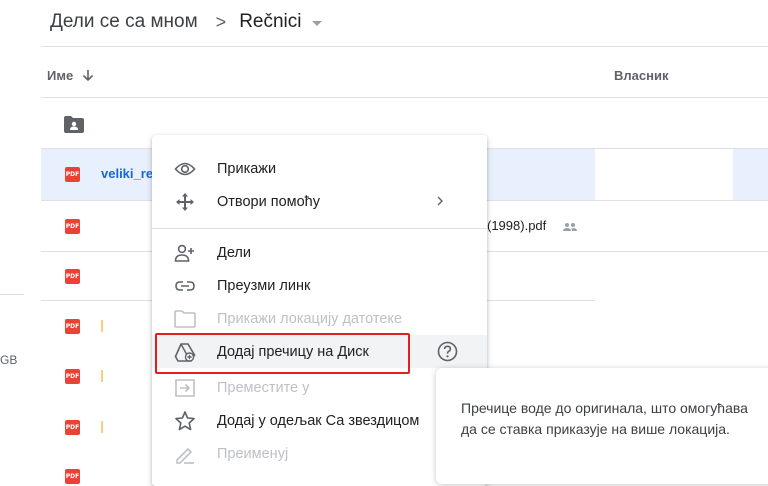 This screenshot has height=486, width=768. I want to click on folder-outline-icon, so click(185, 319).